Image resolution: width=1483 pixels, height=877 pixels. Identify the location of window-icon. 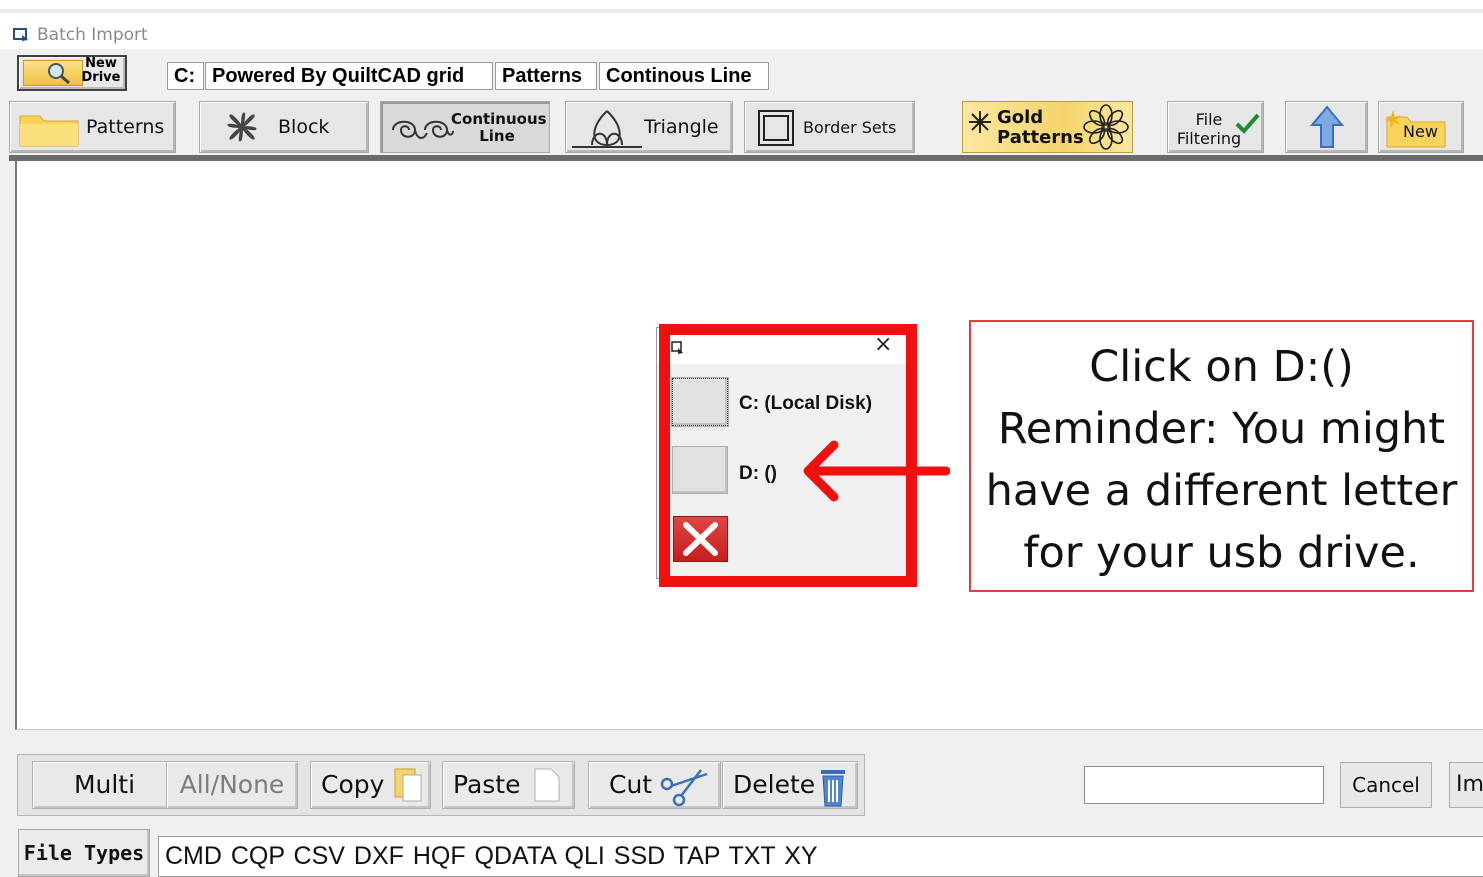
(21, 35).